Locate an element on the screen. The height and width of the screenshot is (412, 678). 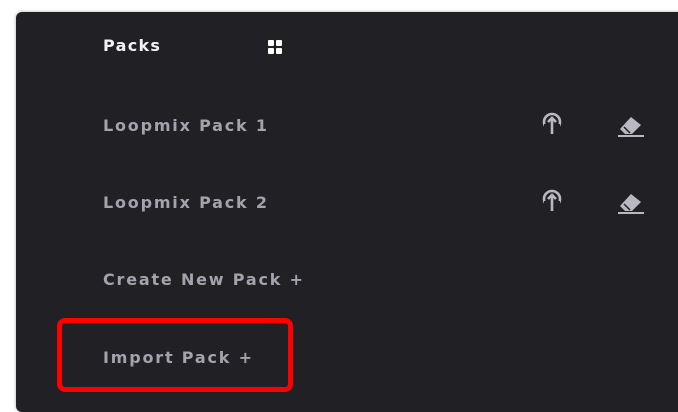
grid-view-icon is located at coordinates (275, 47).